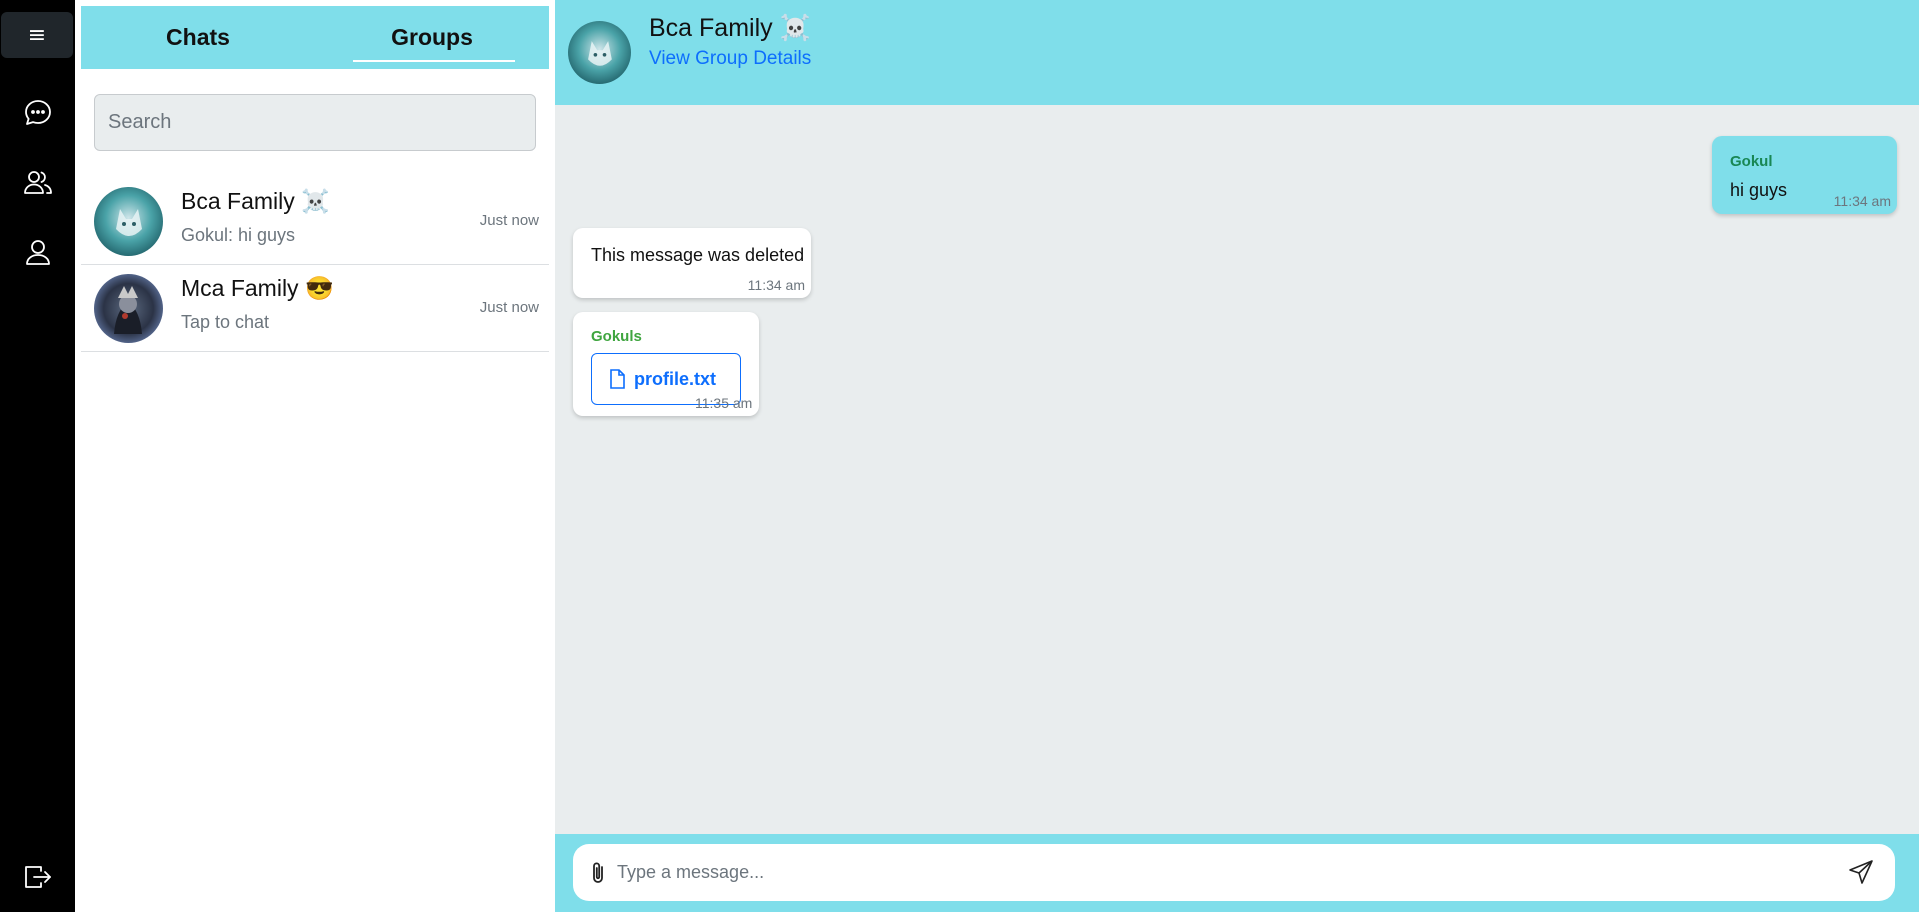 This screenshot has width=1919, height=912. I want to click on paperclip-icon, so click(598, 873).